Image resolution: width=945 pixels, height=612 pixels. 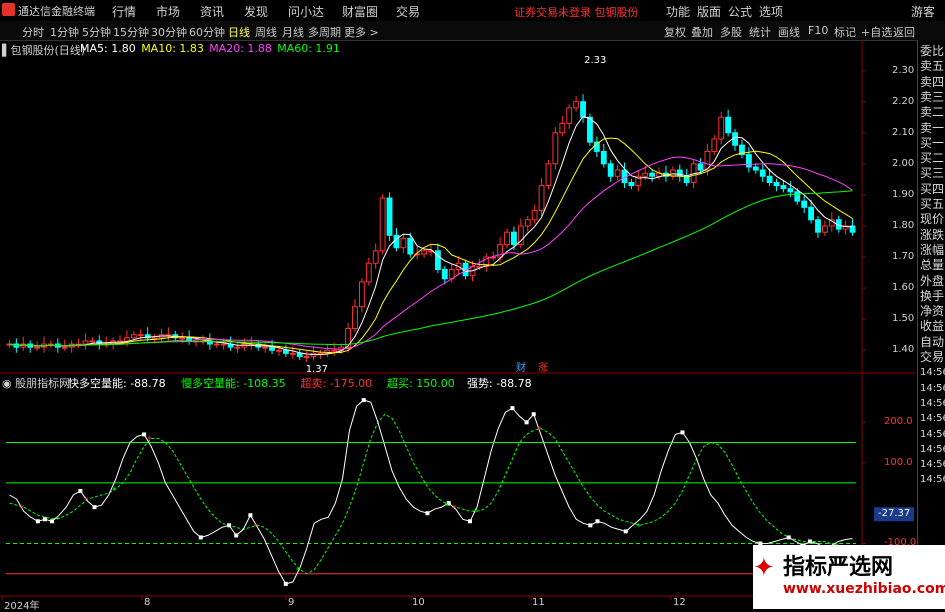 I want to click on quote-field-label: 买四, so click(x=932, y=189).